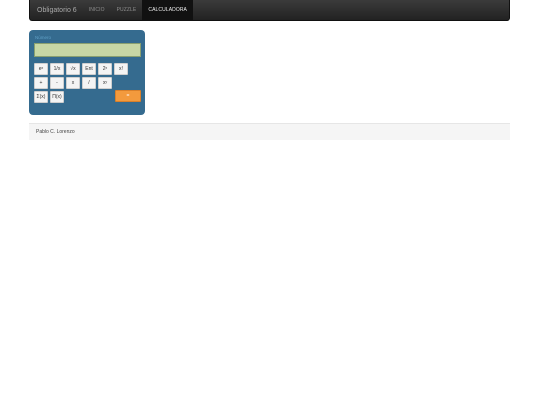  What do you see at coordinates (57, 10) in the screenshot?
I see `brand-title: Obligatorio 6` at bounding box center [57, 10].